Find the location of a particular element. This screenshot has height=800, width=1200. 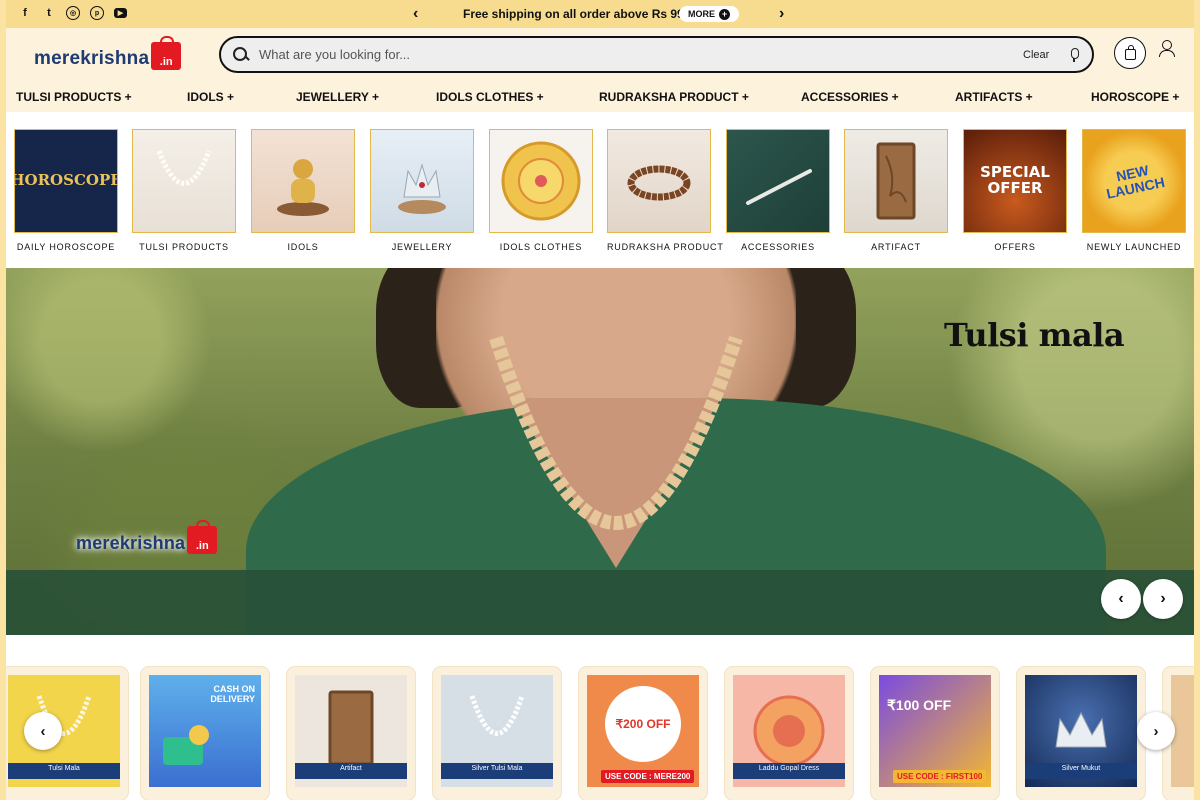

nav-tulsi-products: TULSI PRODUCTS + is located at coordinates (74, 97).